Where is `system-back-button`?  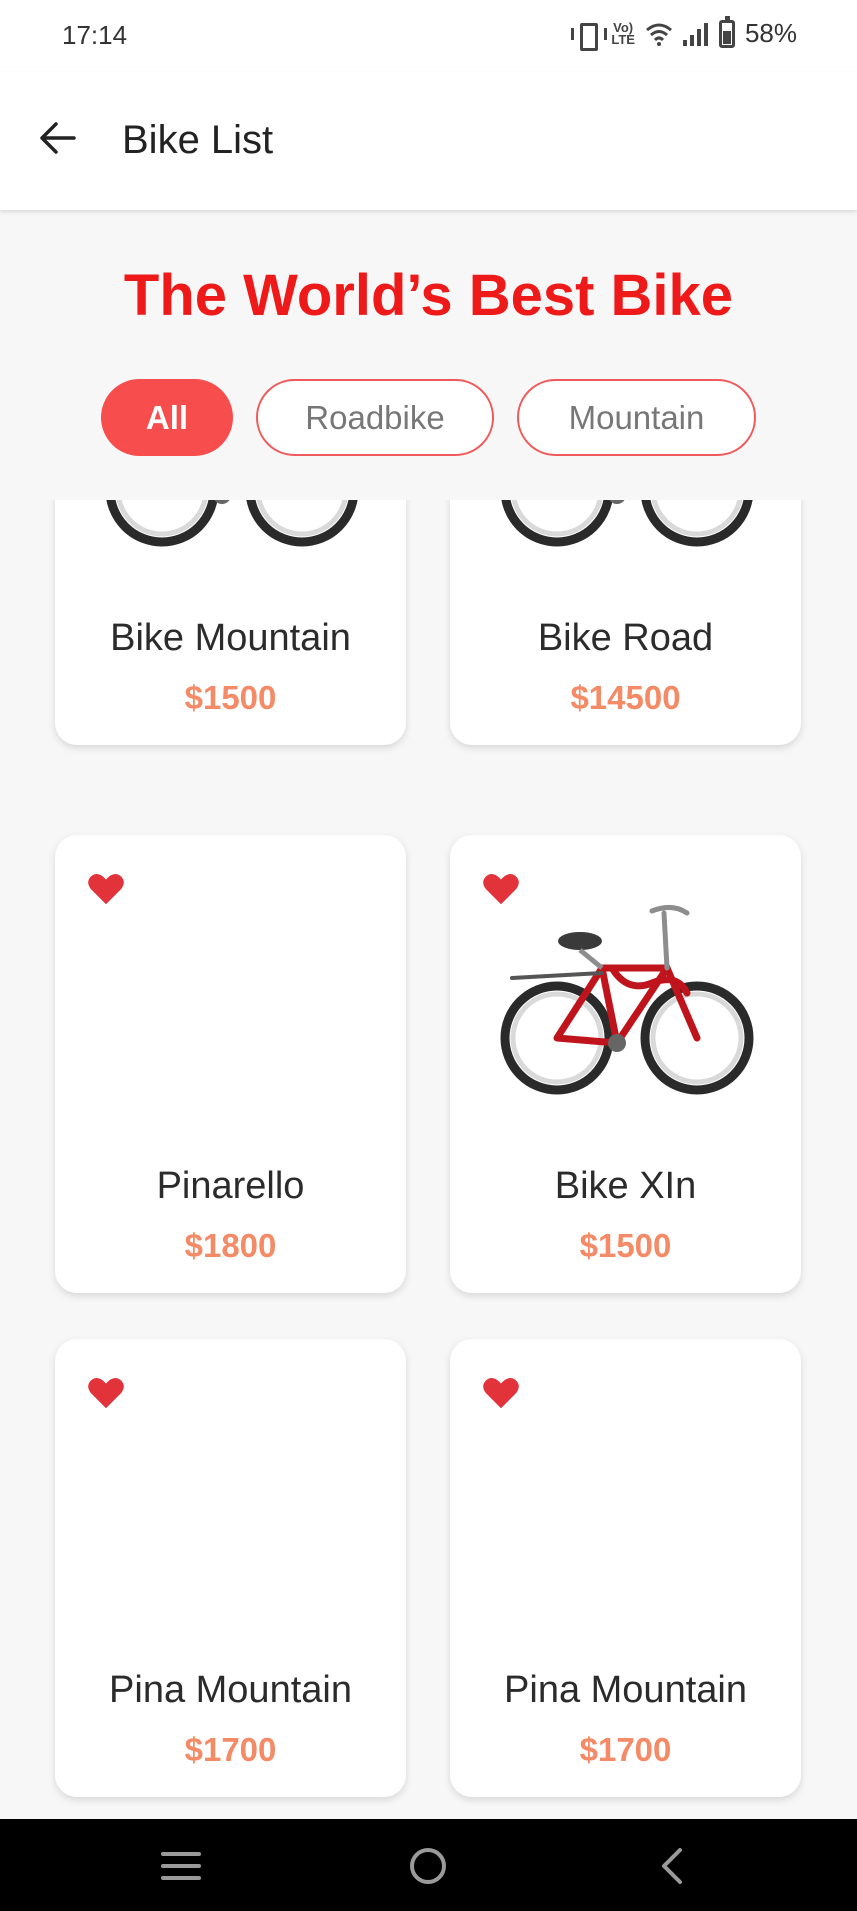
system-back-button is located at coordinates (673, 1866).